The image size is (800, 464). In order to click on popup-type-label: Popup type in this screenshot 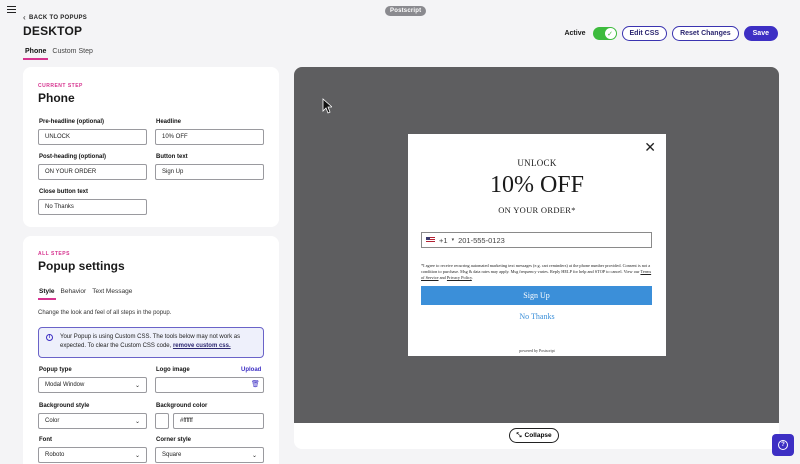, I will do `click(55, 370)`.